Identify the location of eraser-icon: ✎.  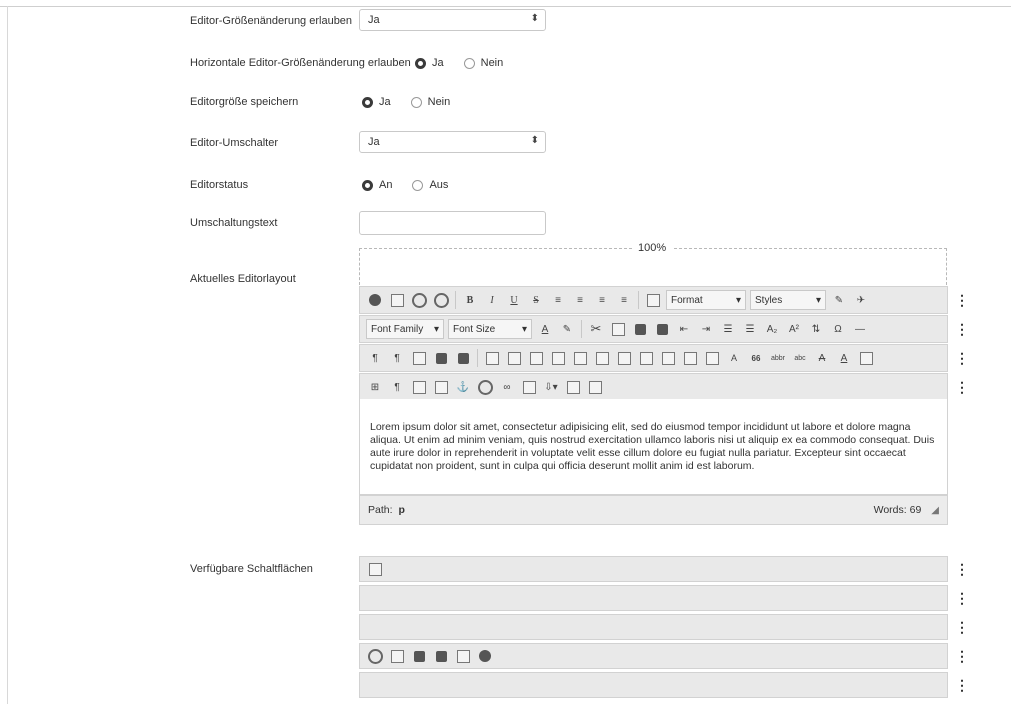
(839, 300).